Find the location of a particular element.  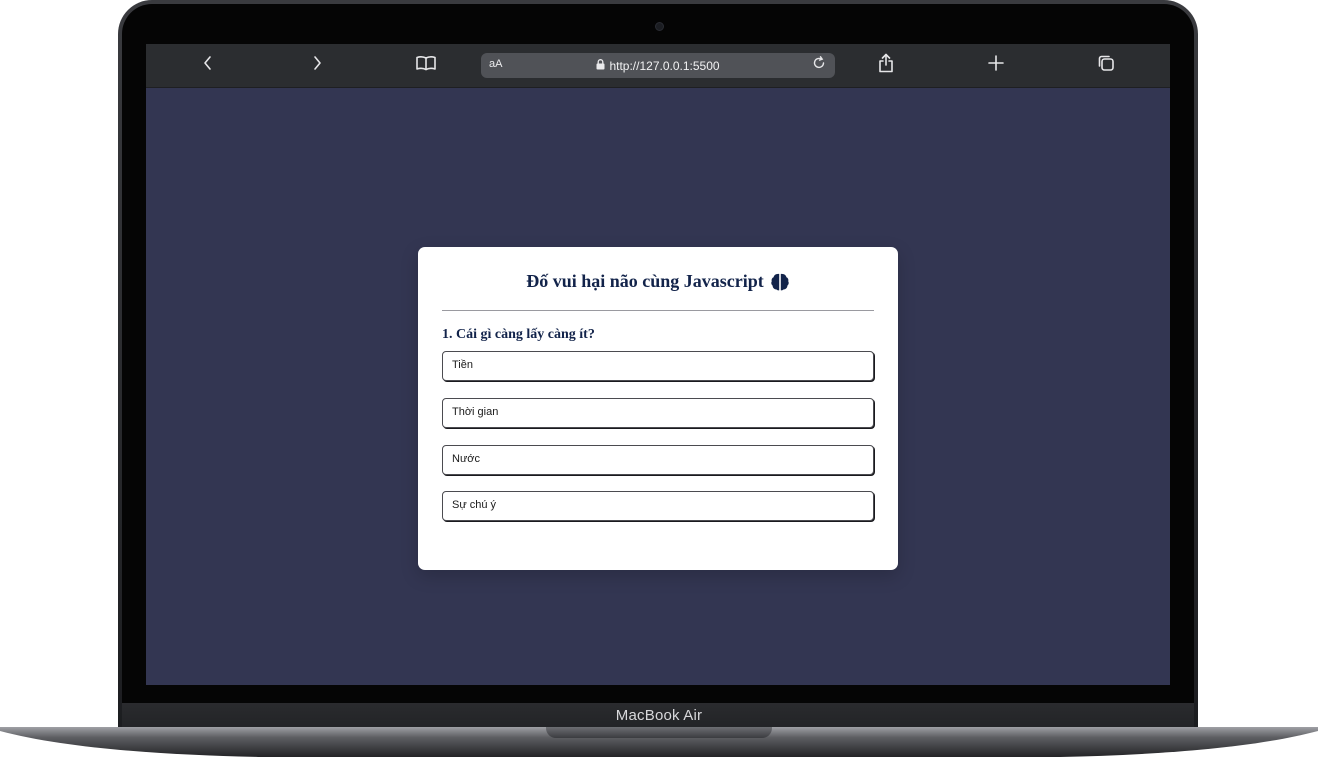

url-text: http://127.0.0.1:5500 is located at coordinates (664, 65).